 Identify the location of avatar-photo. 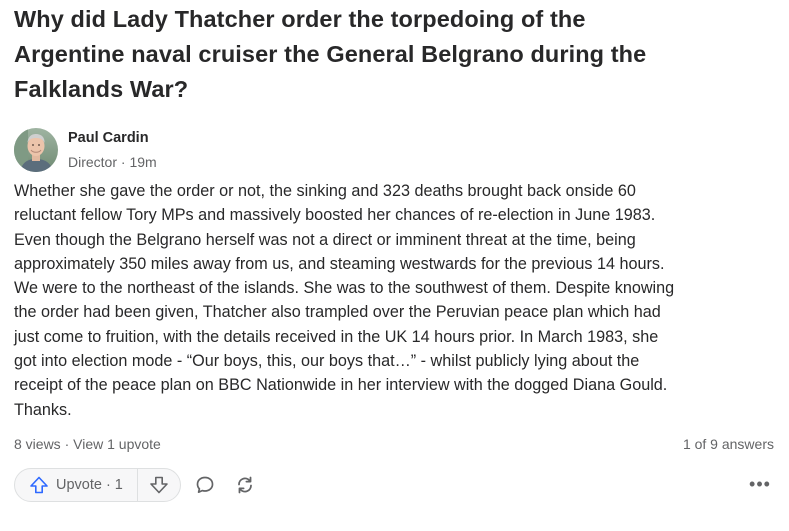
(36, 150).